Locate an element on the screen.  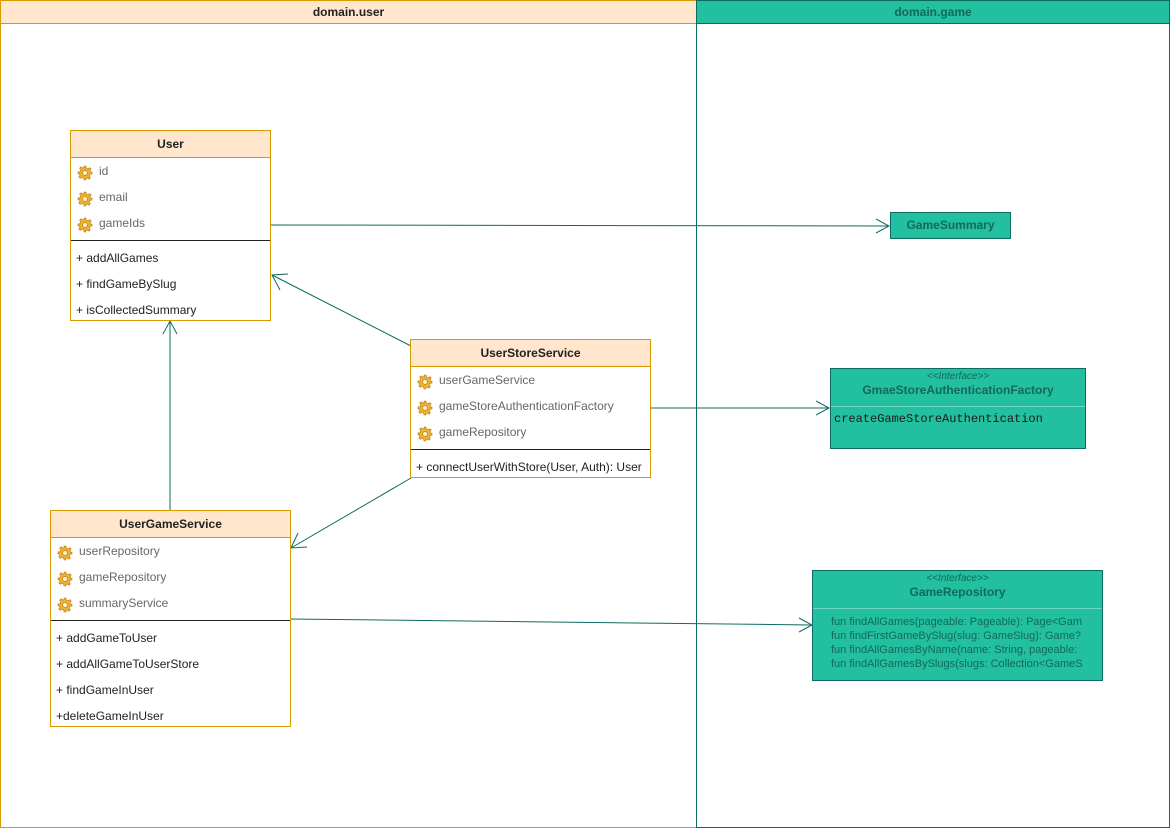
interface-method: createGameStoreAuthentication is located at coordinates (938, 419).